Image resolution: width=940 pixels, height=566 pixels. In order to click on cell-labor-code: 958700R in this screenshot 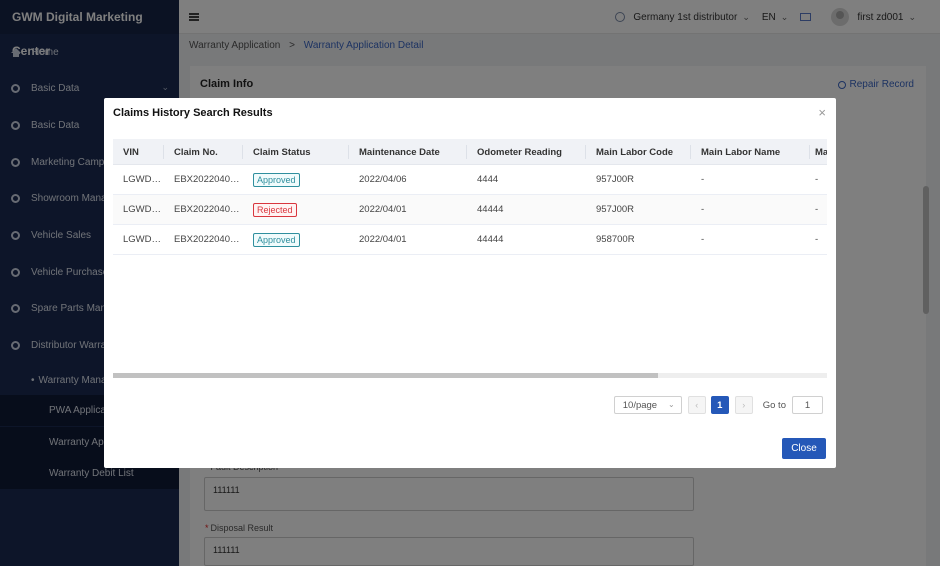, I will do `click(615, 239)`.